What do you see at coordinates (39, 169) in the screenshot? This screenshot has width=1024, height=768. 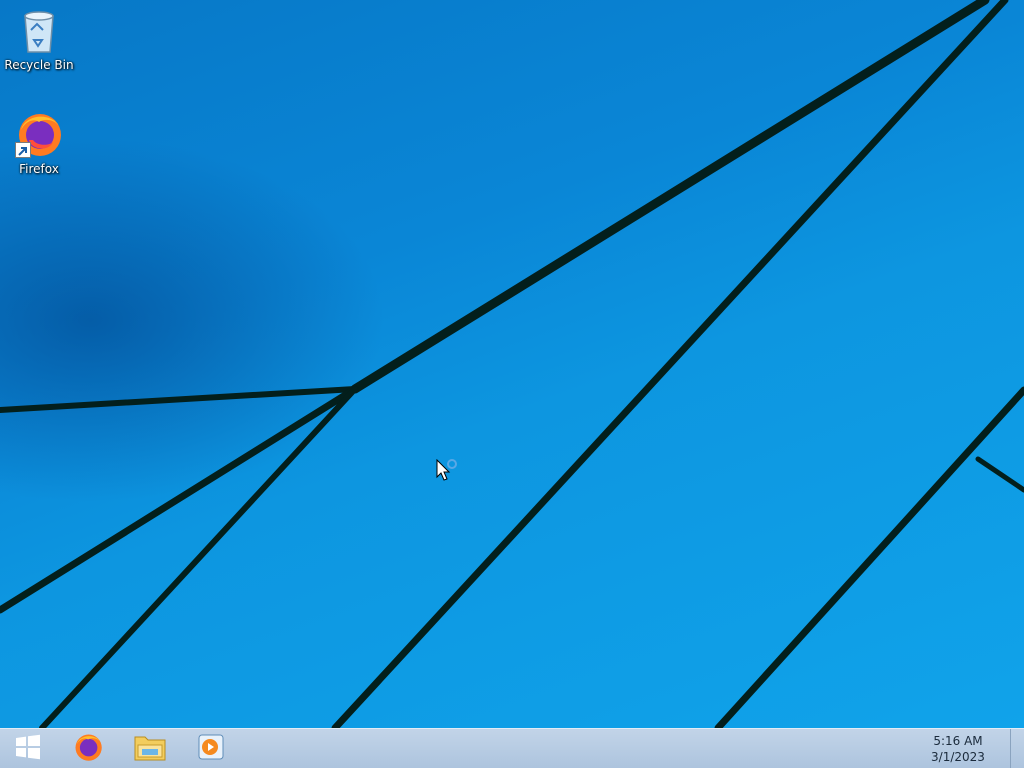 I see `firefox-label: Firefox` at bounding box center [39, 169].